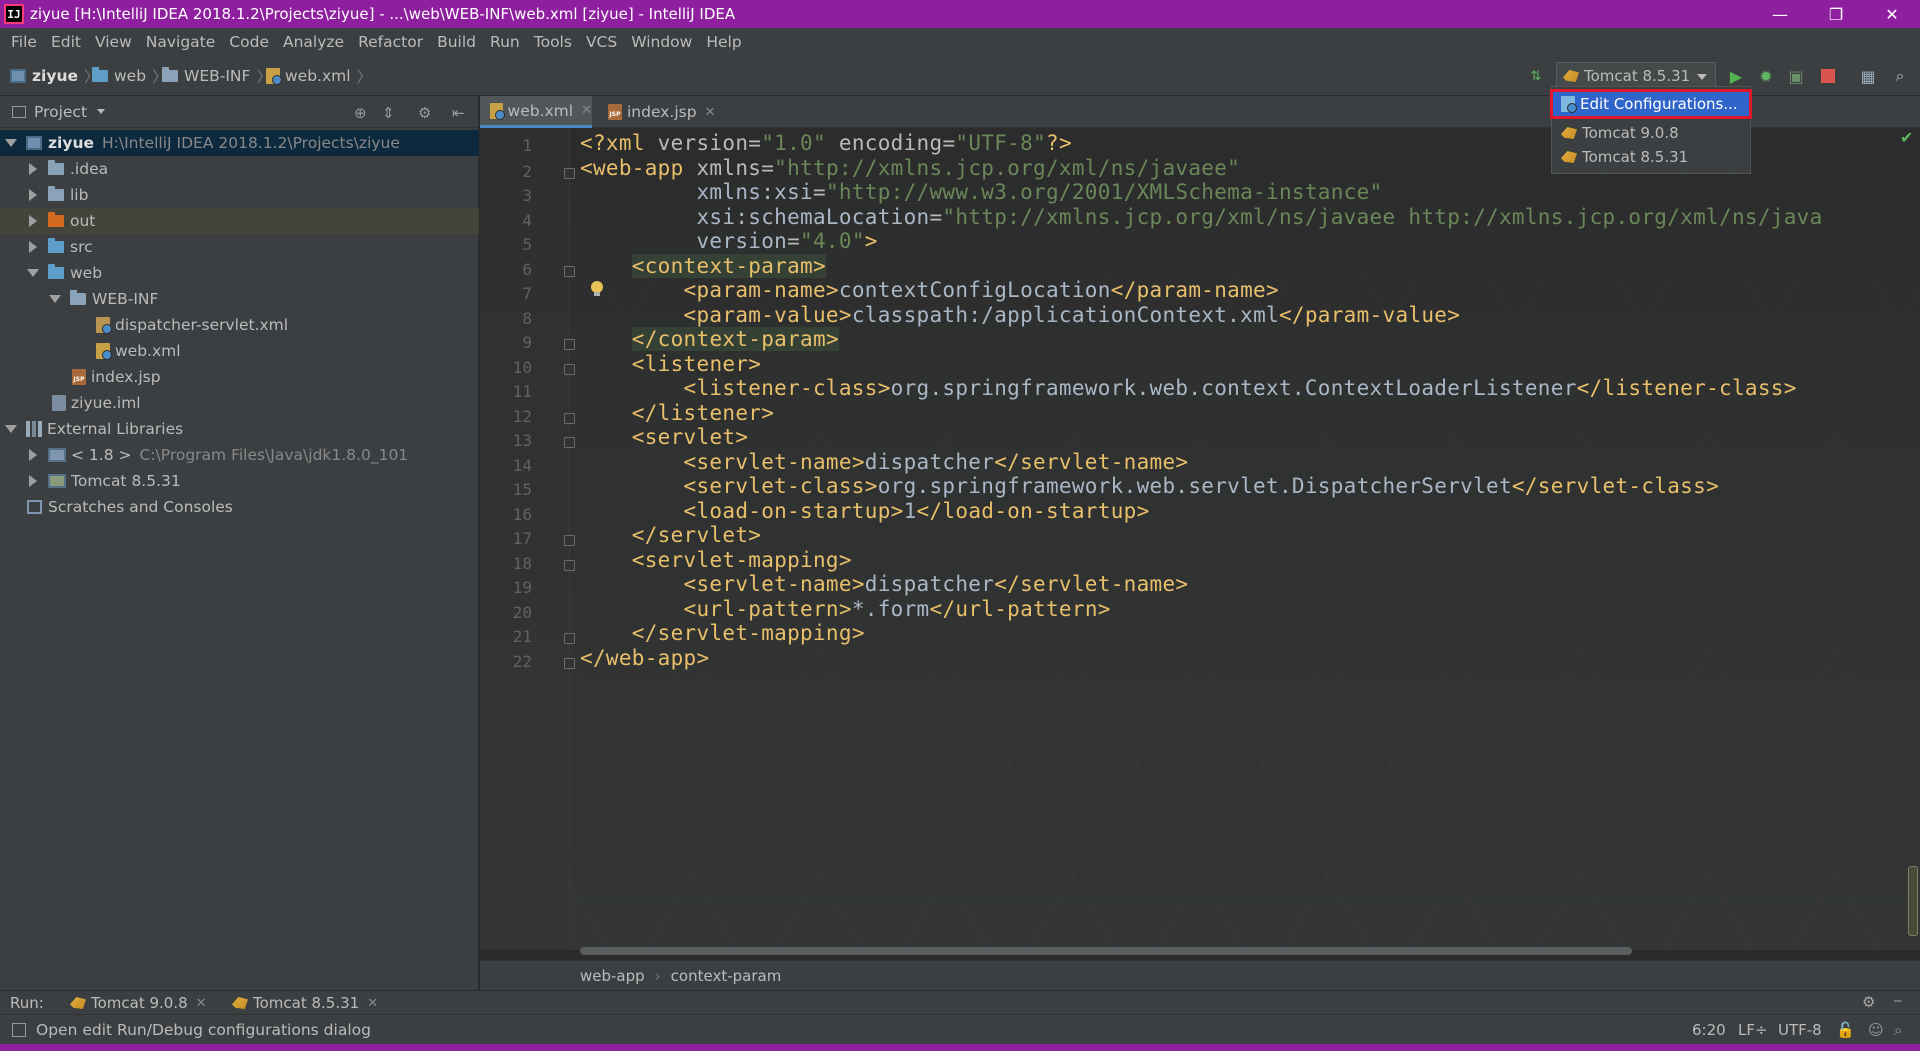  I want to click on menu-run: Run, so click(505, 42).